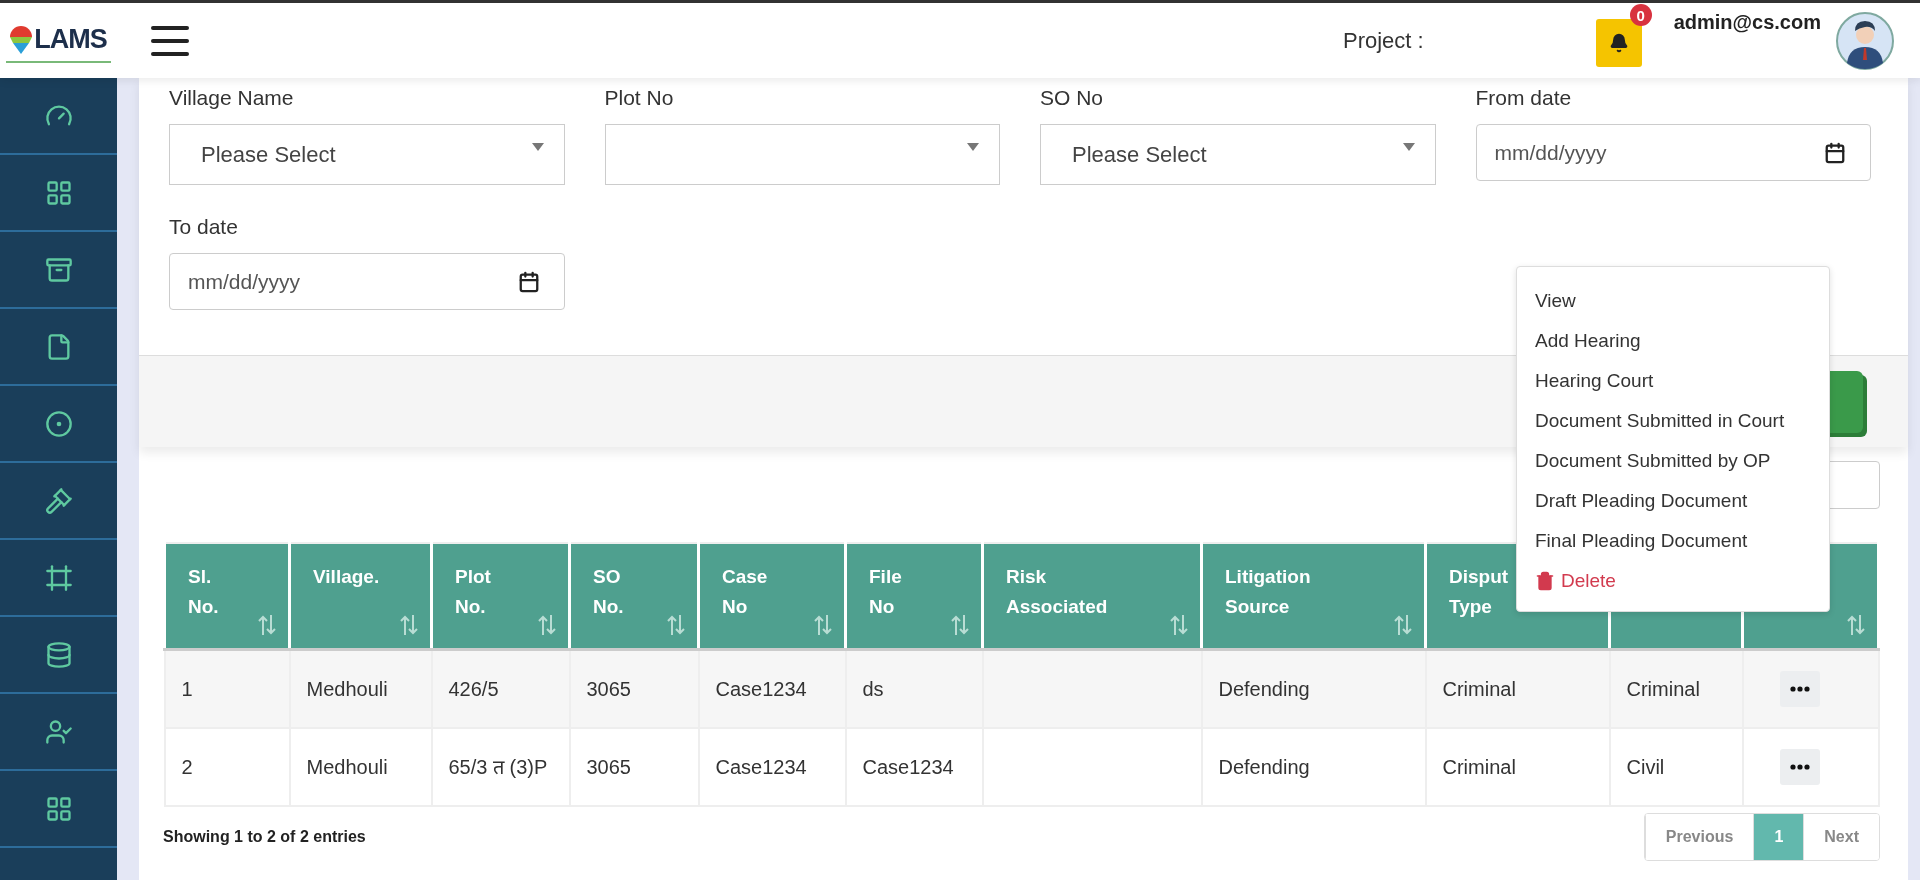  I want to click on table-cell: Civil, so click(1645, 766).